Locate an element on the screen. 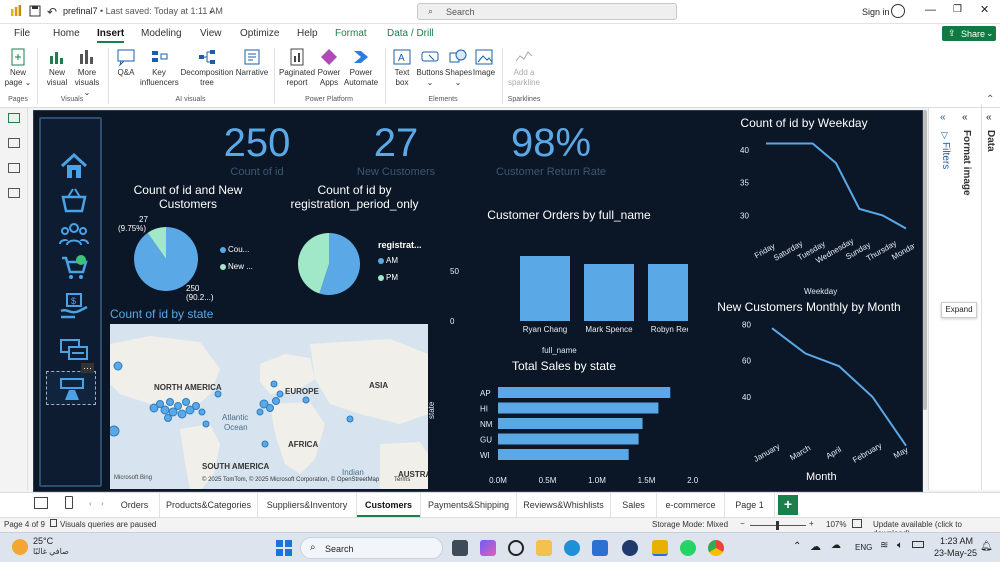  pie-chart-registration-period is located at coordinates (329, 264).